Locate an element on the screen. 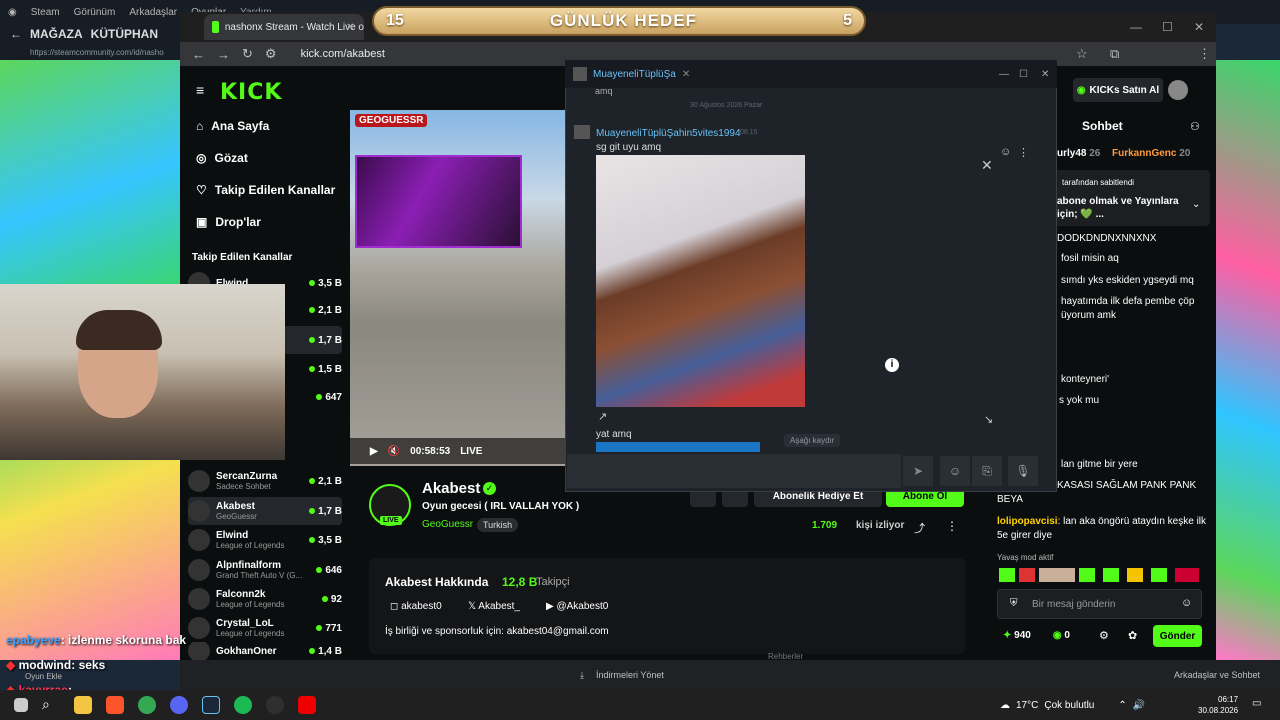 The image size is (1280, 720). channel-item: SercanZurna Sadece Sohbet 2,1 B is located at coordinates (265, 481).